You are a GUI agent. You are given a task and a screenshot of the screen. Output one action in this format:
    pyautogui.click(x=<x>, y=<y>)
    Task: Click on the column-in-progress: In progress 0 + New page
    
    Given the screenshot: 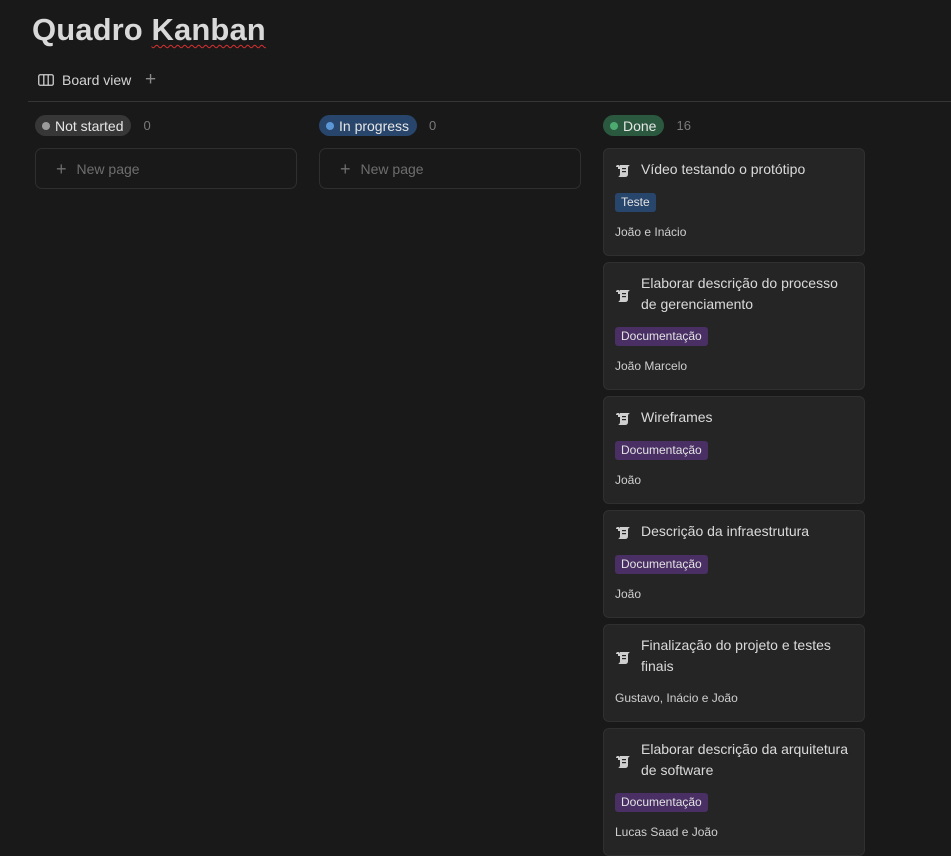 What is the action you would take?
    pyautogui.click(x=450, y=152)
    